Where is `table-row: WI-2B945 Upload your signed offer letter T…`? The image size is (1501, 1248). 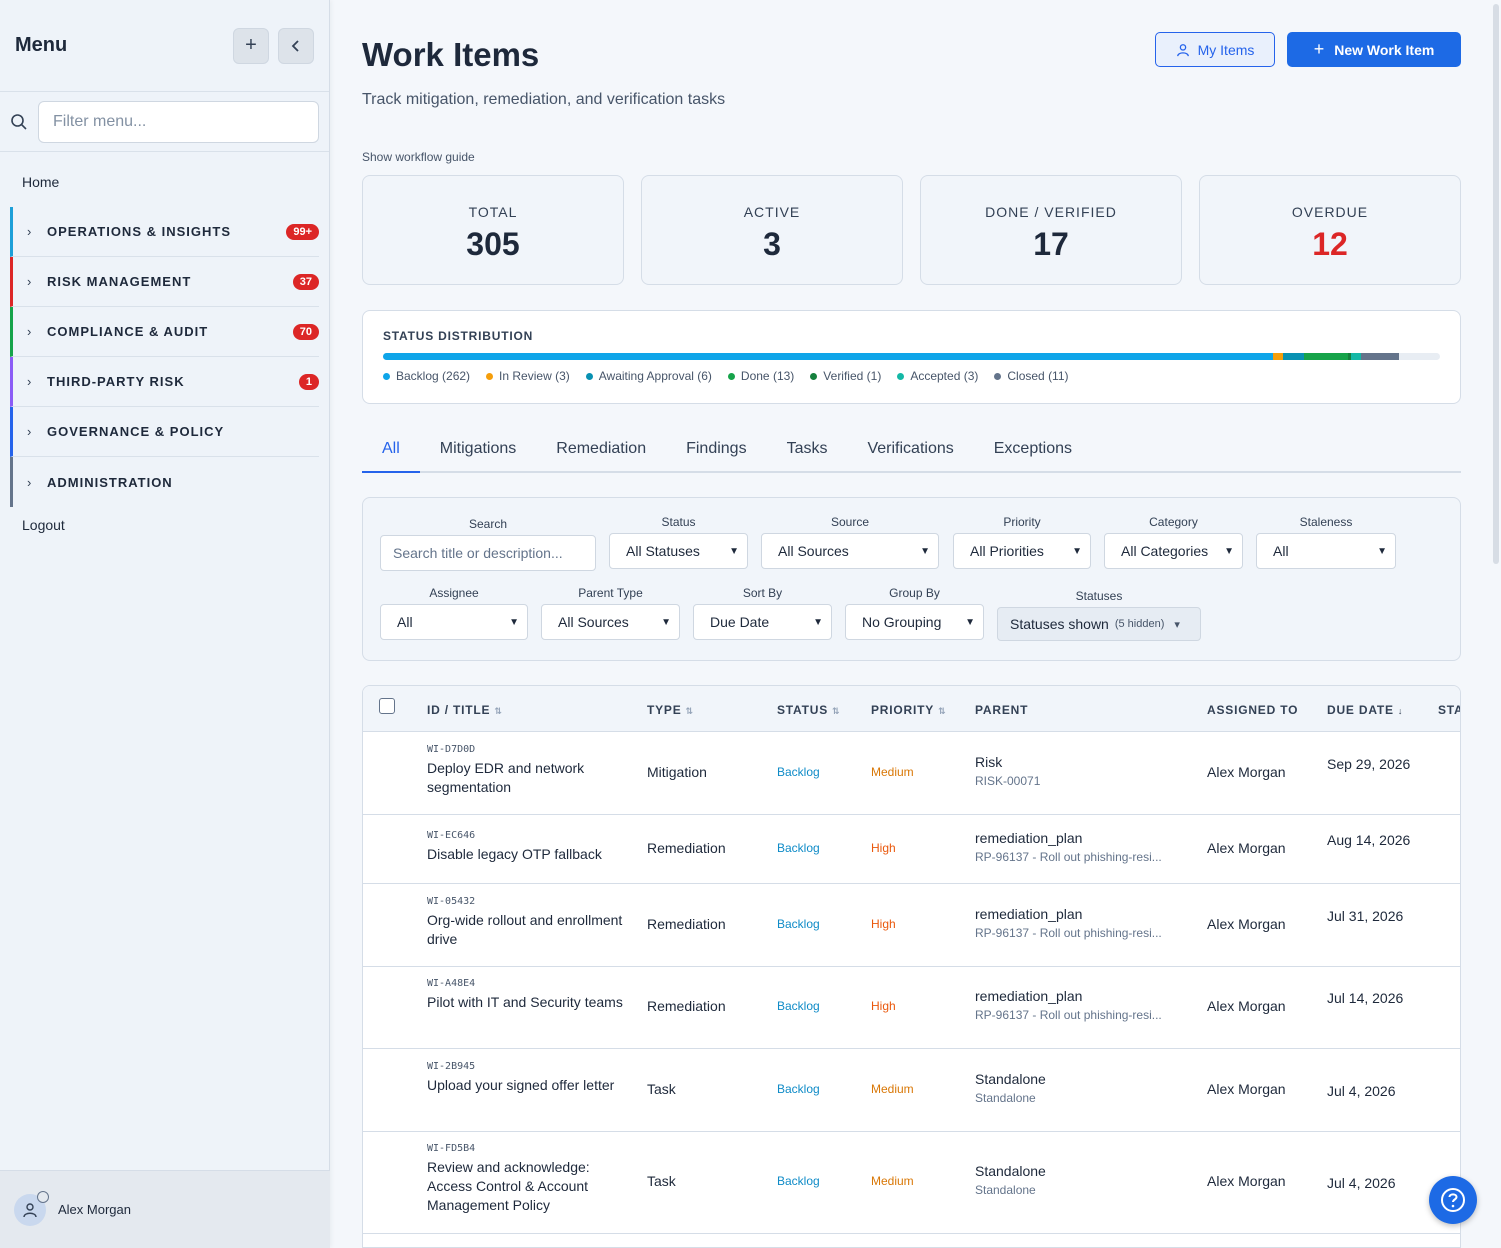 table-row: WI-2B945 Upload your signed offer letter T… is located at coordinates (911, 1090).